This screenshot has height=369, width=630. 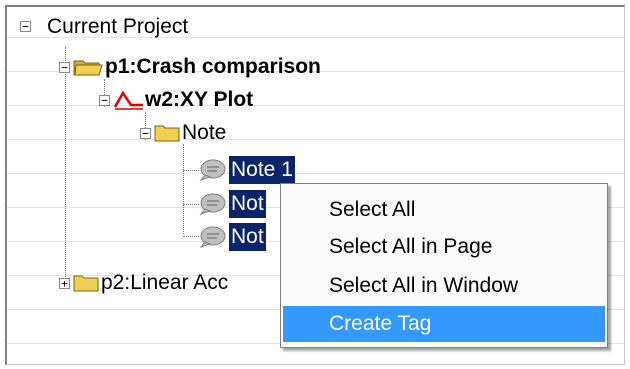 I want to click on tree-node-page2: + p2:Linear Acc, so click(x=143, y=283).